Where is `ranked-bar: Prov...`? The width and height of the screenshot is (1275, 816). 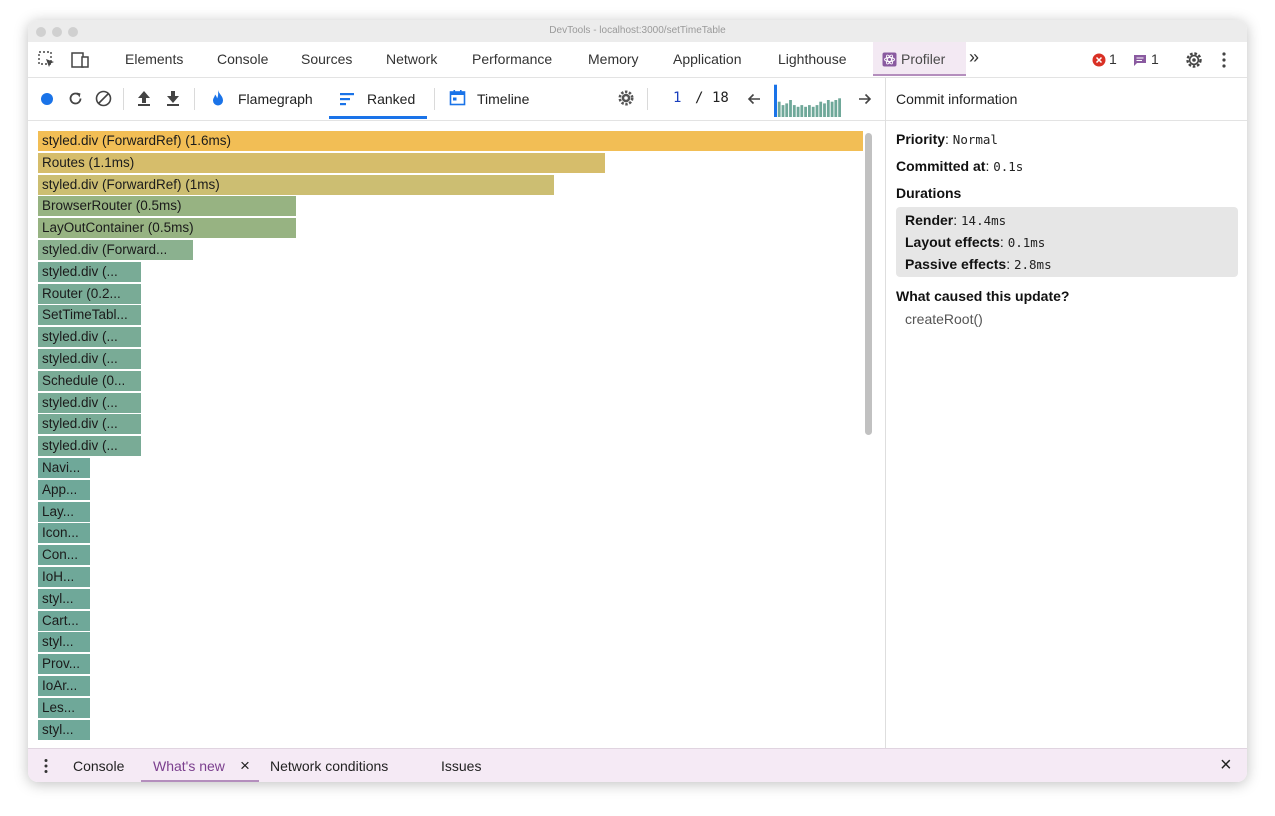 ranked-bar: Prov... is located at coordinates (64, 664).